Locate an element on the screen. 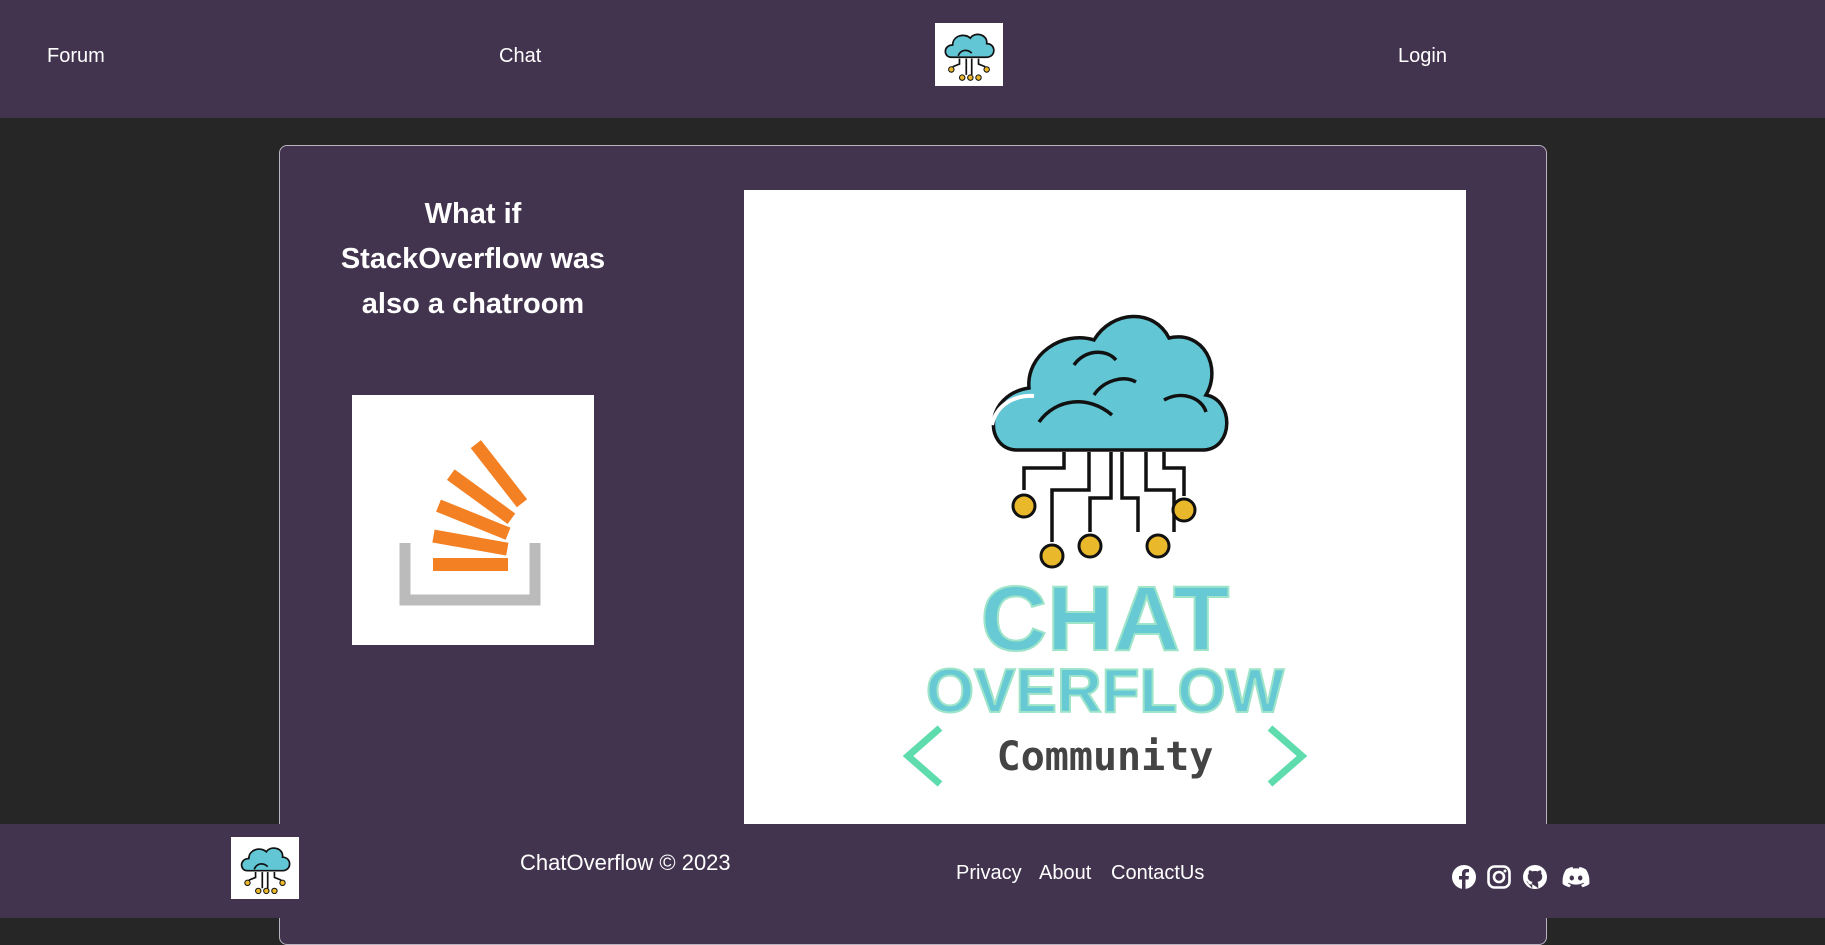 The image size is (1825, 945). instagram-icon is located at coordinates (1499, 877).